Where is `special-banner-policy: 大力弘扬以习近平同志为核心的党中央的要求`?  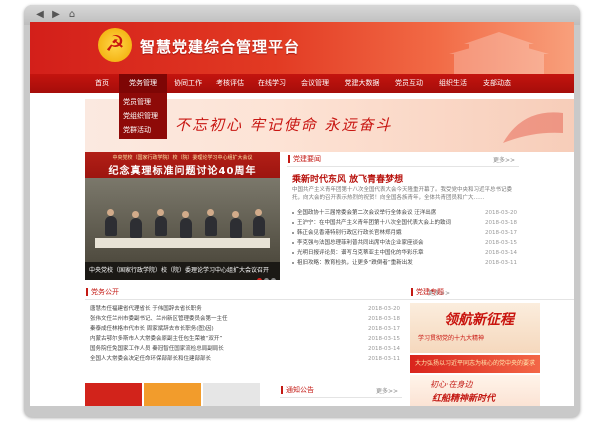 special-banner-policy: 大力弘扬以习近平同志为核心的党中央的要求 is located at coordinates (475, 364).